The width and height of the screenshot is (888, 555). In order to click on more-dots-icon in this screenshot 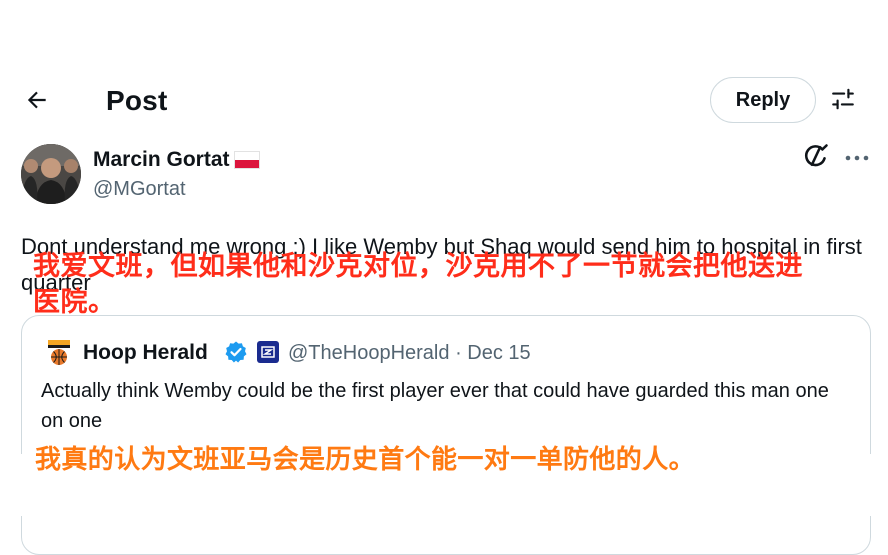, I will do `click(857, 158)`.